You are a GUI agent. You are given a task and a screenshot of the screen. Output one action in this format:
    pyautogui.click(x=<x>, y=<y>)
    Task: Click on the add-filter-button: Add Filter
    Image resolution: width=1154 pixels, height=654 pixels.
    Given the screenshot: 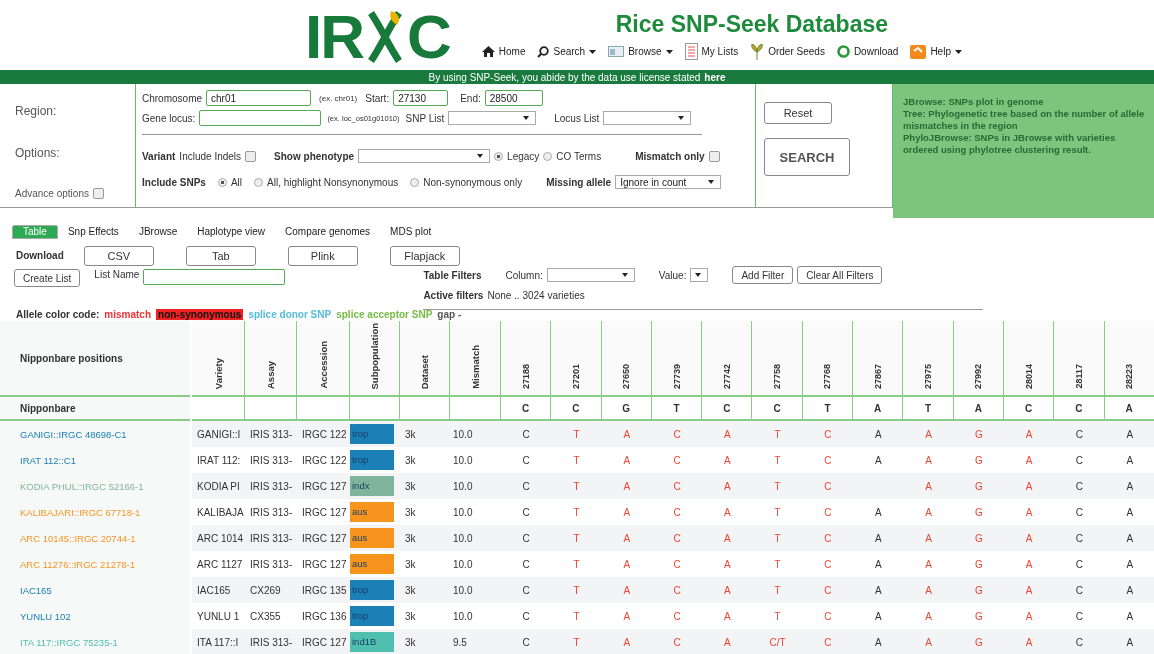 What is the action you would take?
    pyautogui.click(x=763, y=275)
    